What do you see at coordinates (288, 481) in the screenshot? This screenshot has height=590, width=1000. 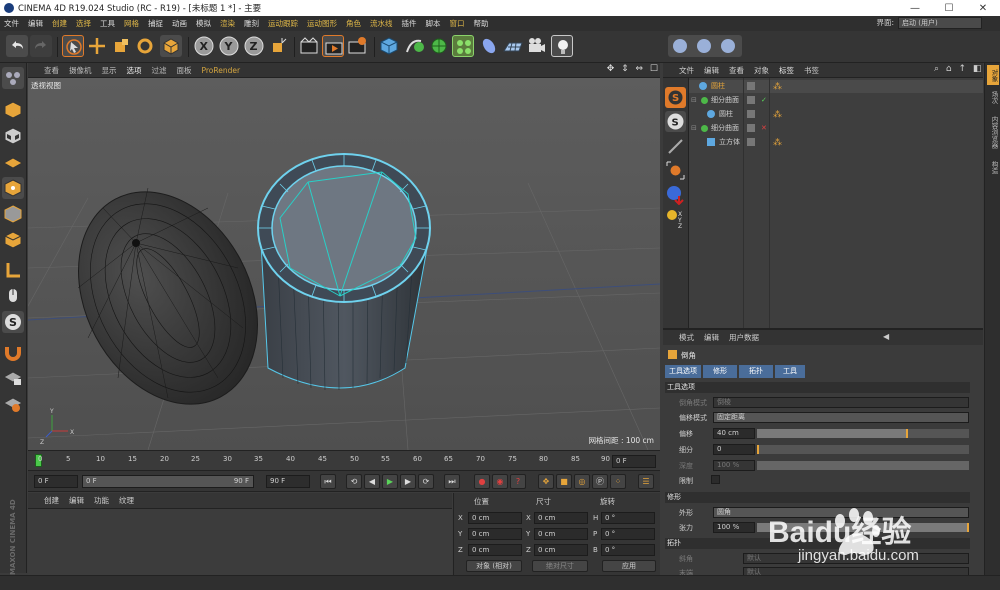 I see `end-frame-field: 90 F` at bounding box center [288, 481].